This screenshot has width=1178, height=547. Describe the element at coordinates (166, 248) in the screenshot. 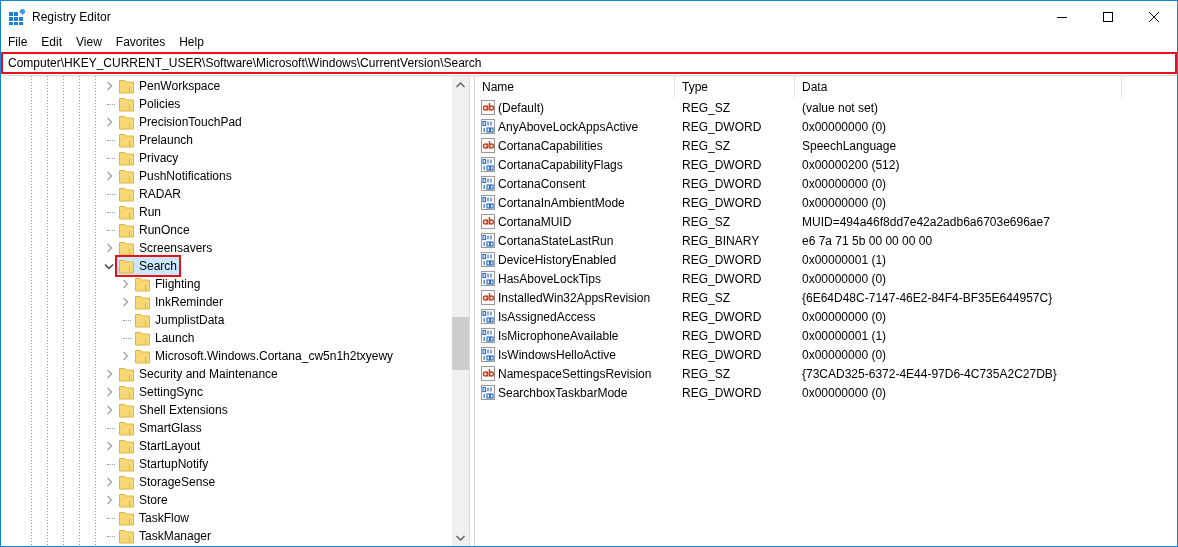

I see `tree-item: Screensavers` at that location.